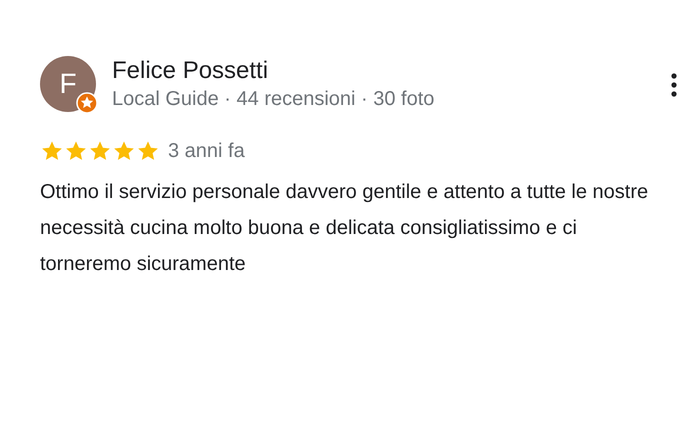  Describe the element at coordinates (274, 99) in the screenshot. I see `author-meta: Local Guide · 44 recensioni · 30 foto` at that location.